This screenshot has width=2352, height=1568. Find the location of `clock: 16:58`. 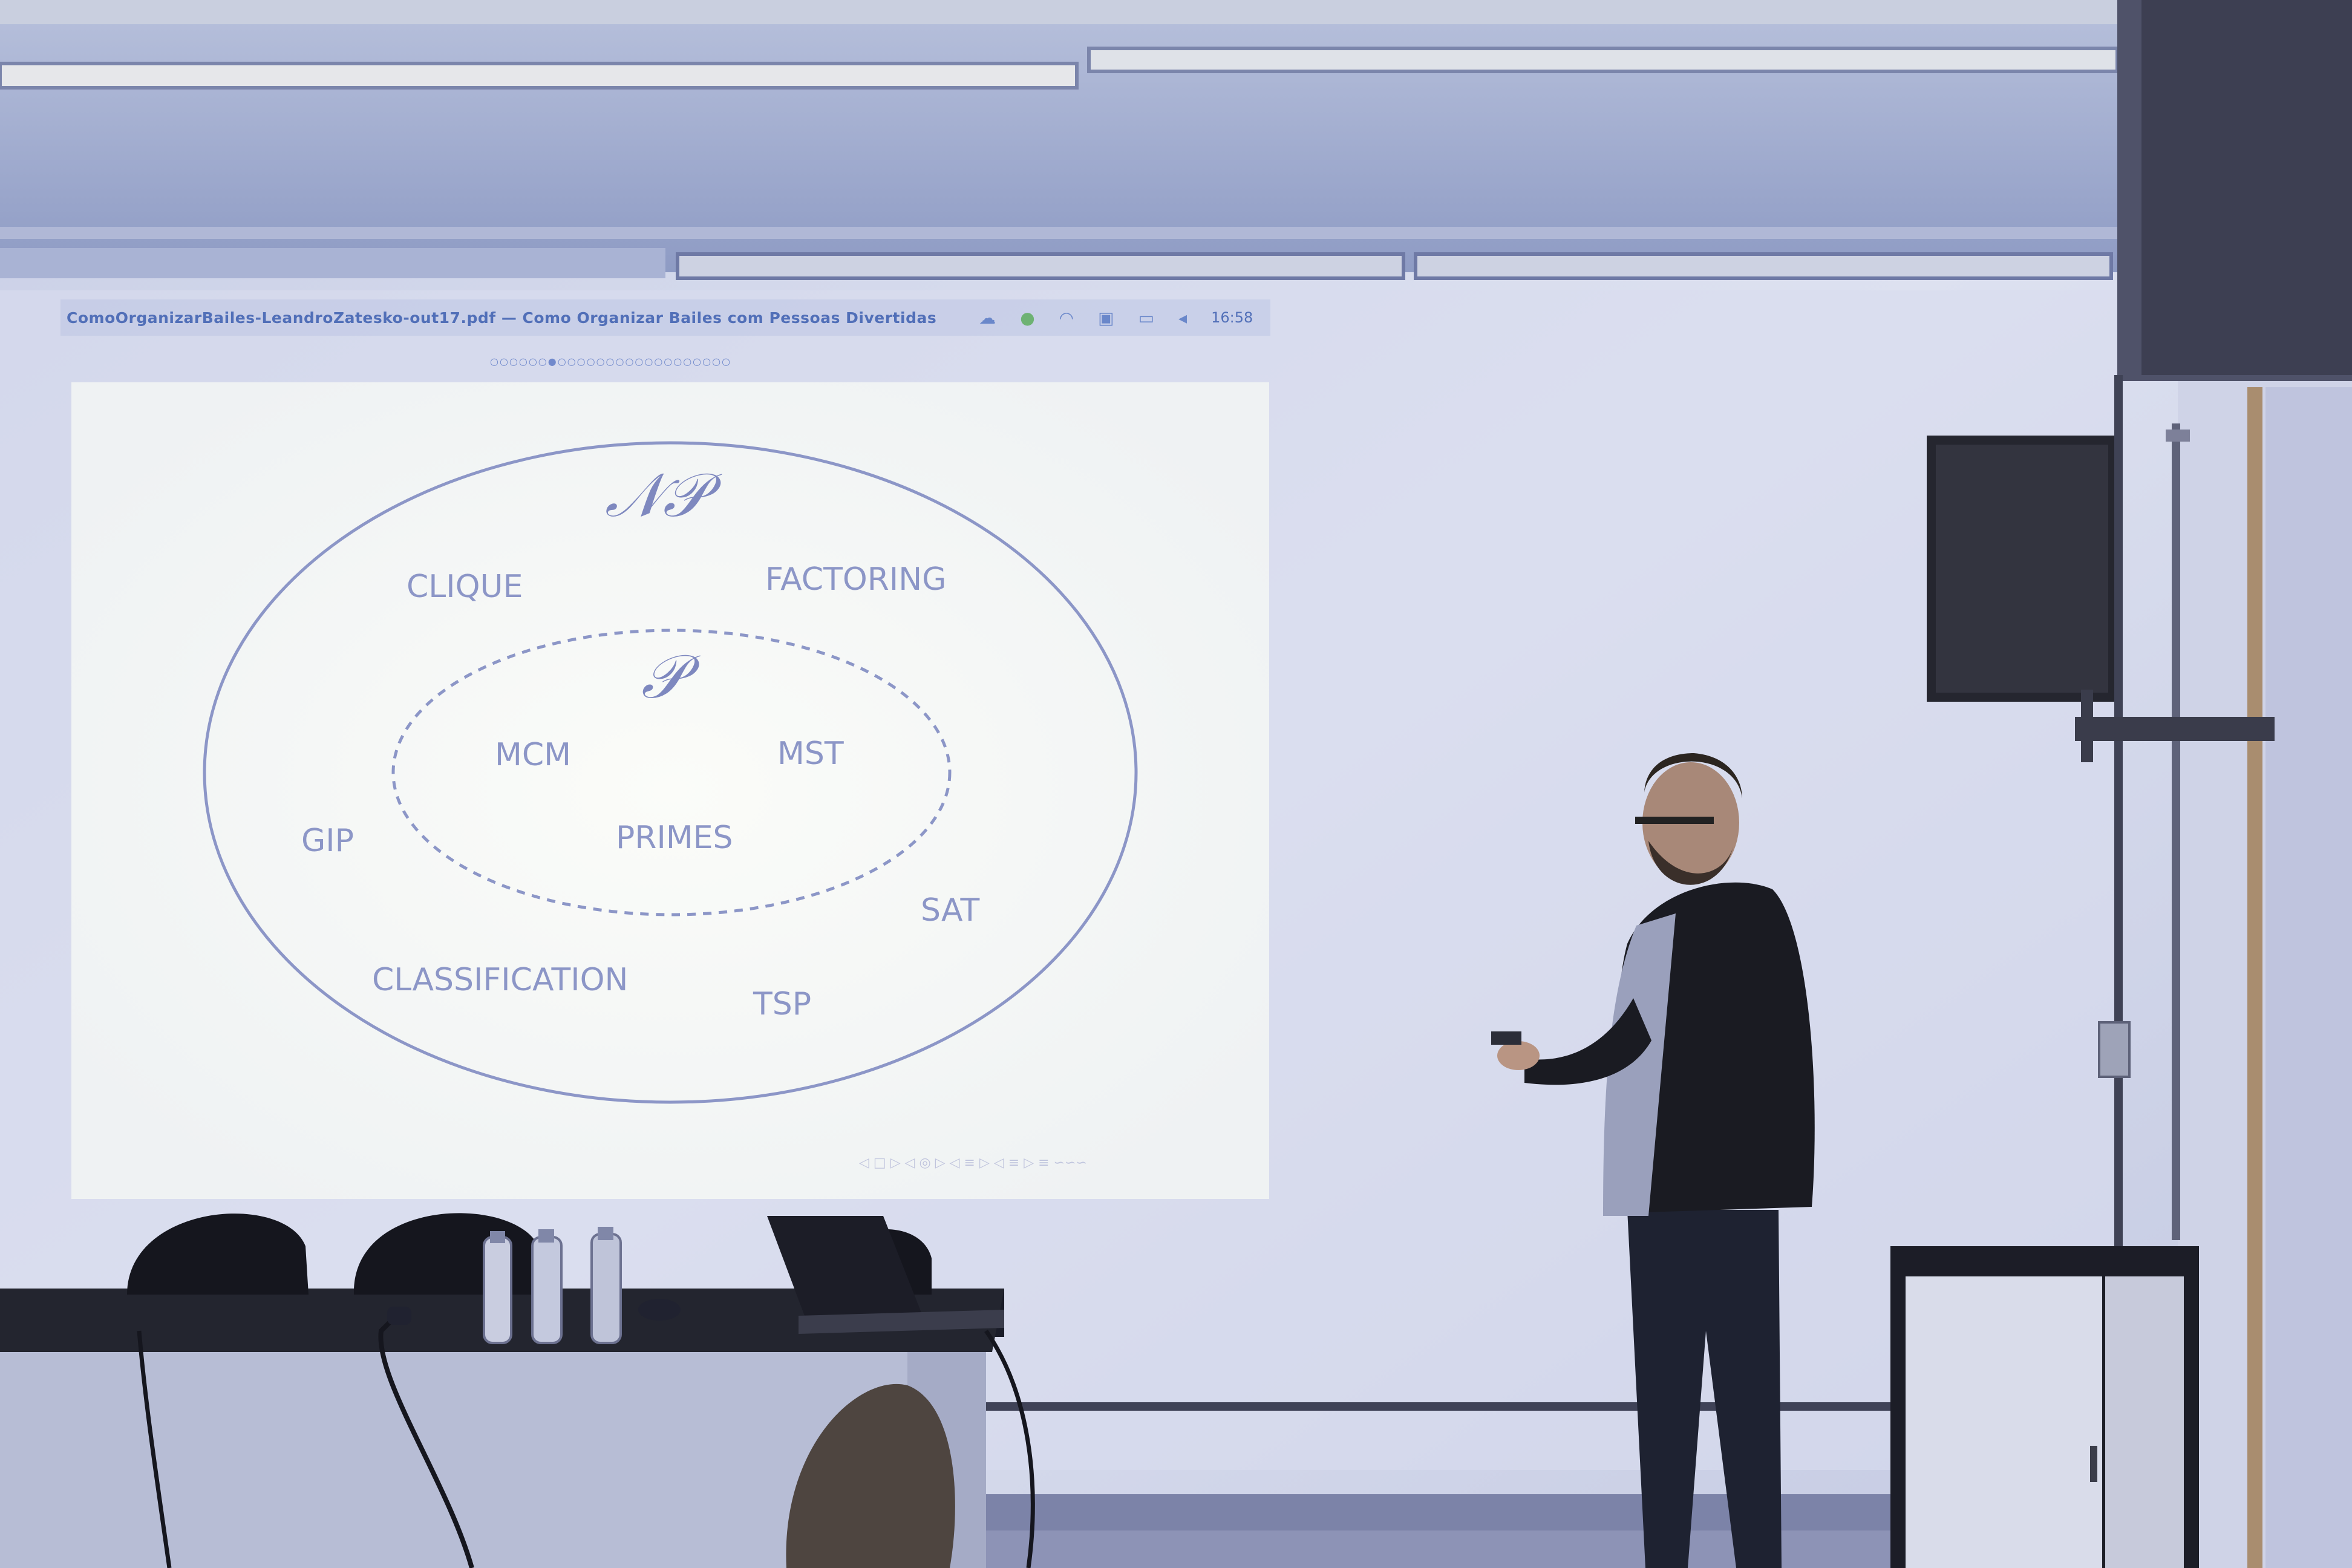

clock: 16:58 is located at coordinates (1232, 318).